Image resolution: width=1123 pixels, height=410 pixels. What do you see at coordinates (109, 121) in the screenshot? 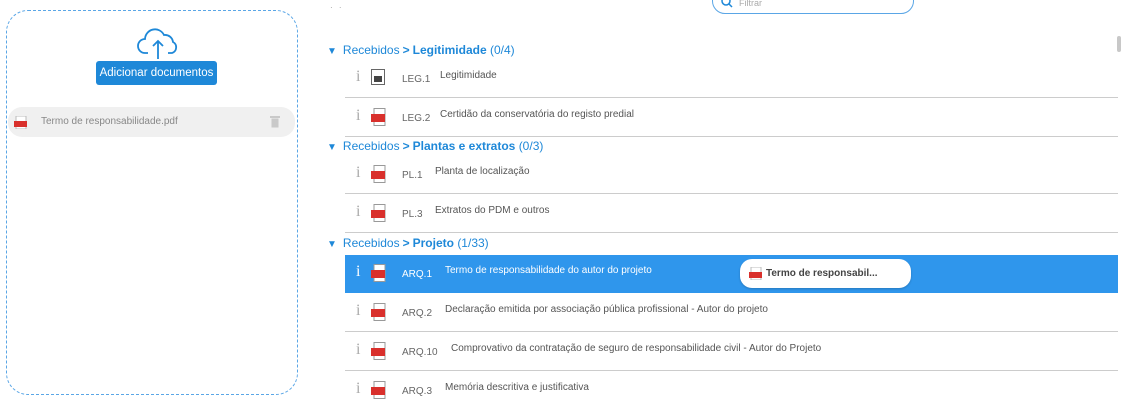
I see `file-name: Termo de responsabilidade.pdf` at bounding box center [109, 121].